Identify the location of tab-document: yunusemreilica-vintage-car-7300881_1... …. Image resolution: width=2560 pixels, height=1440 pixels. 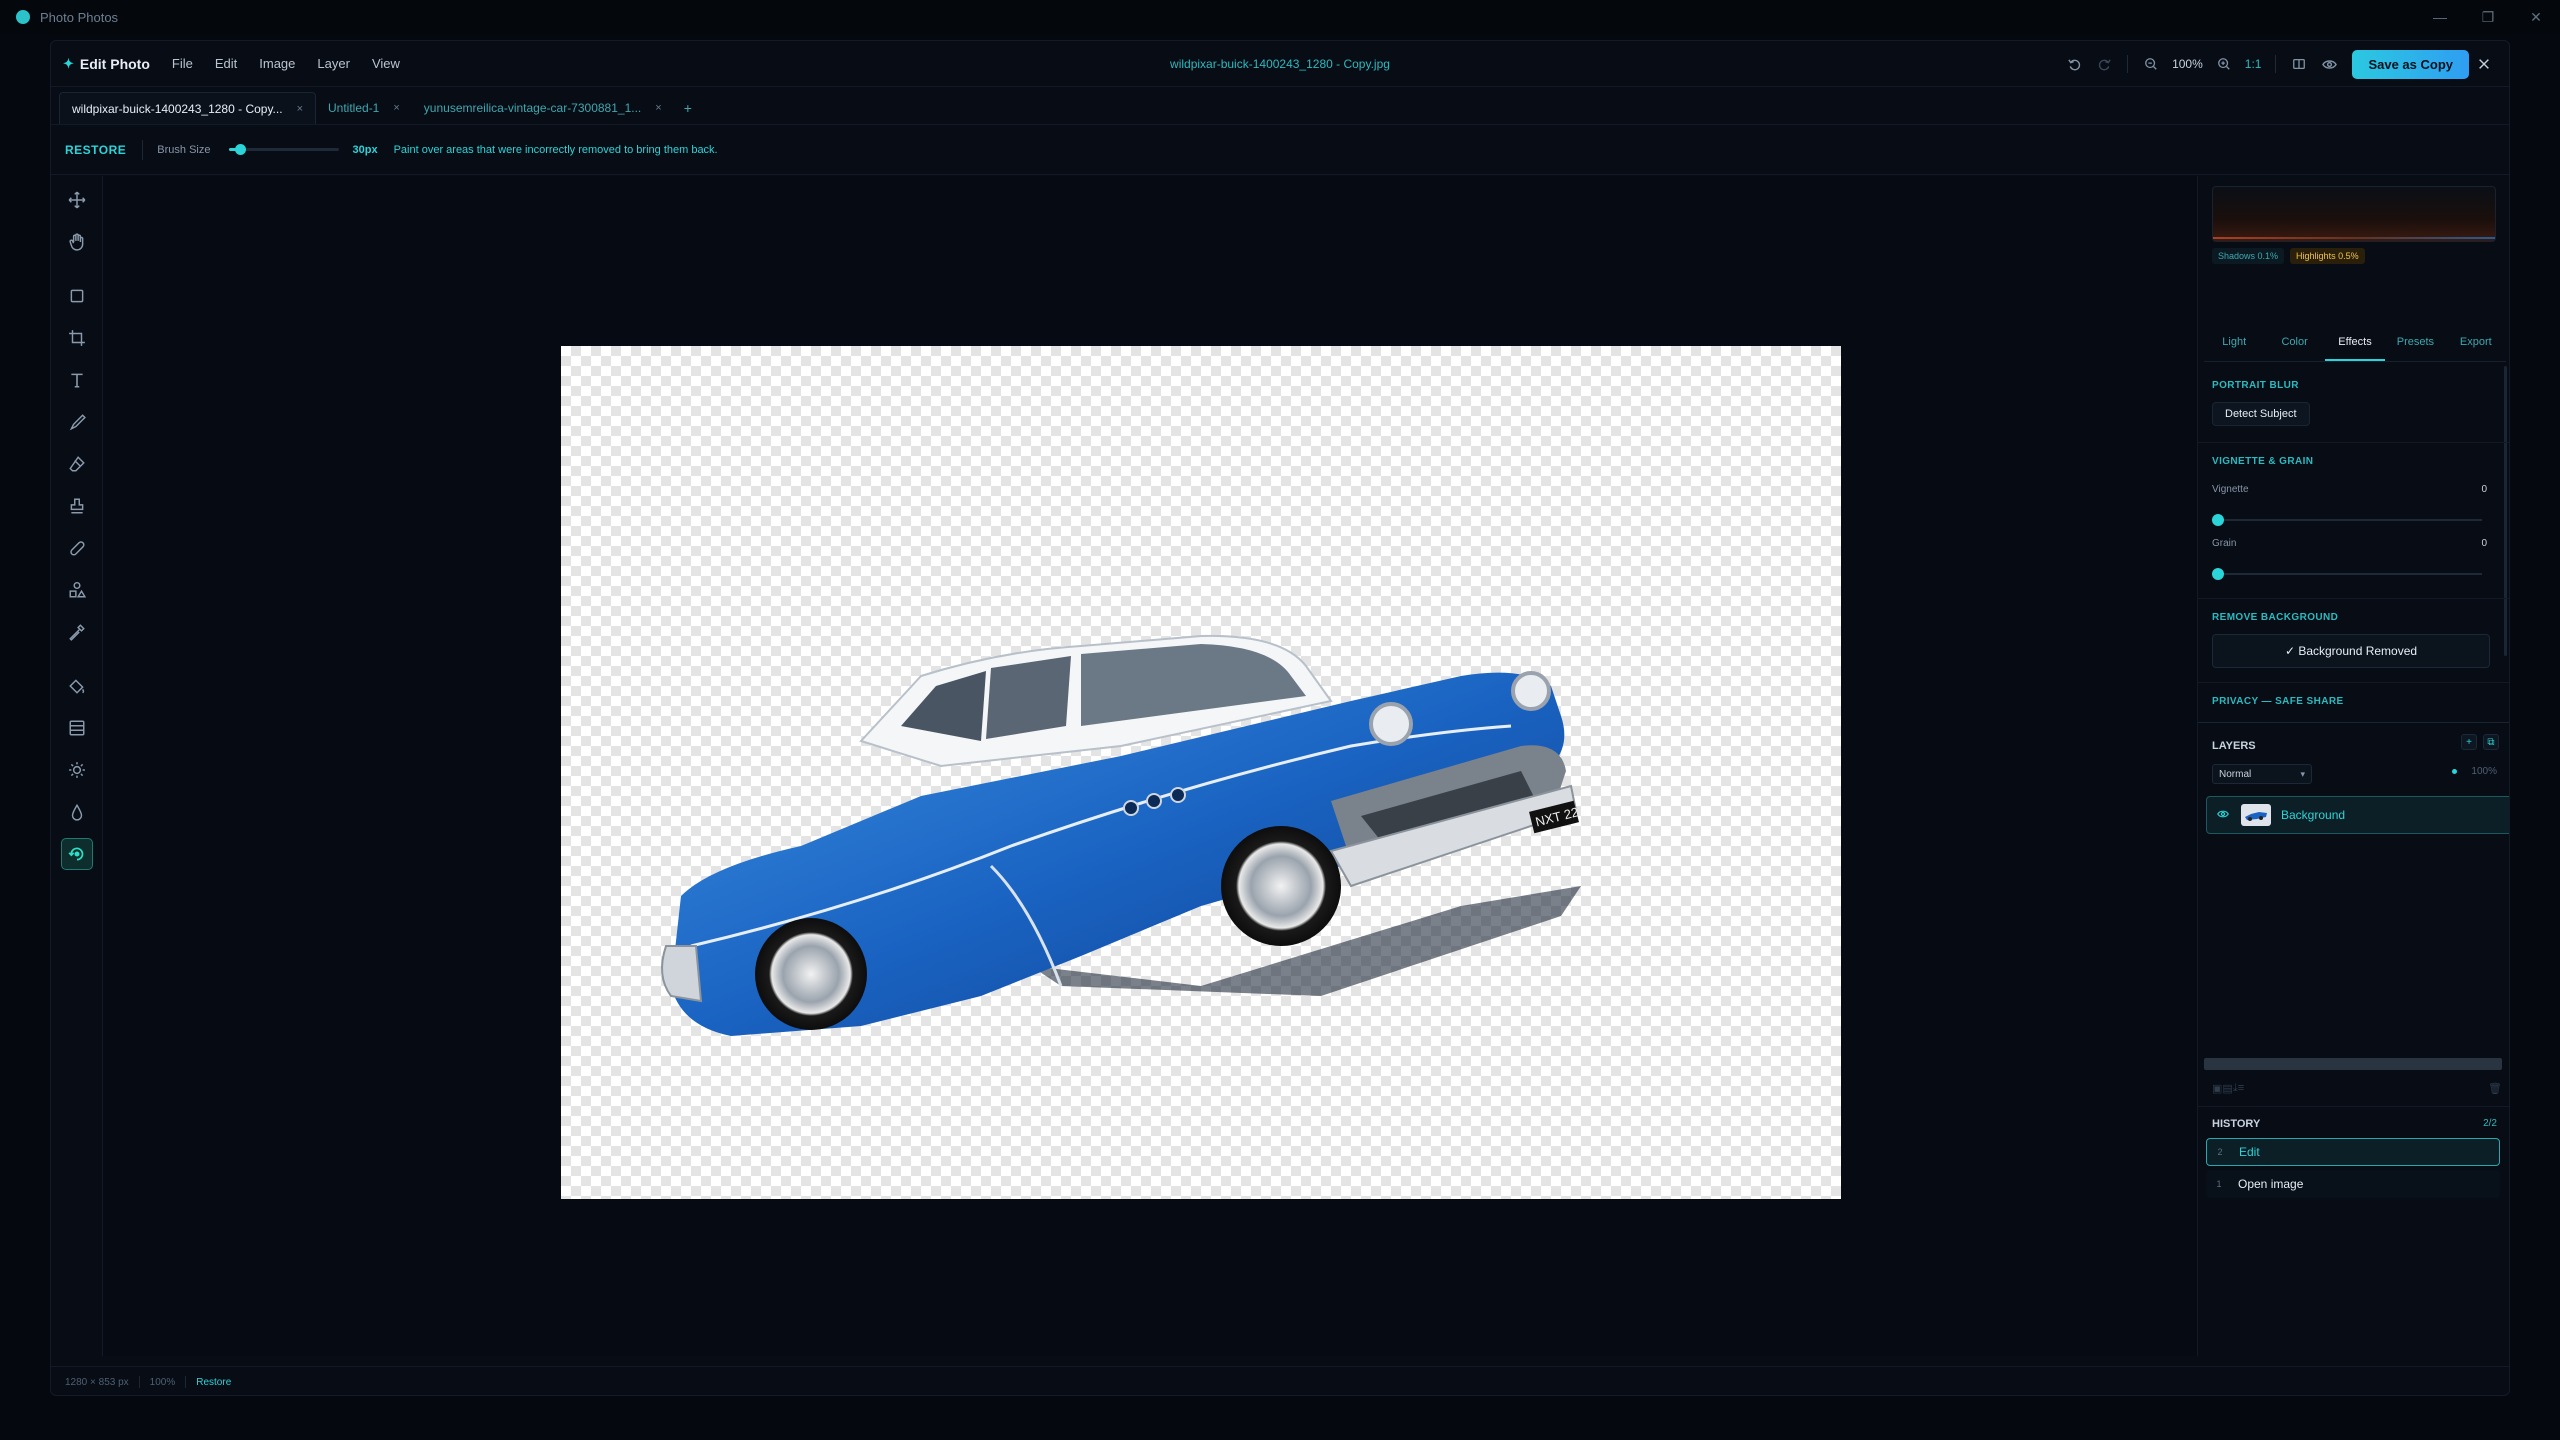
(543, 108).